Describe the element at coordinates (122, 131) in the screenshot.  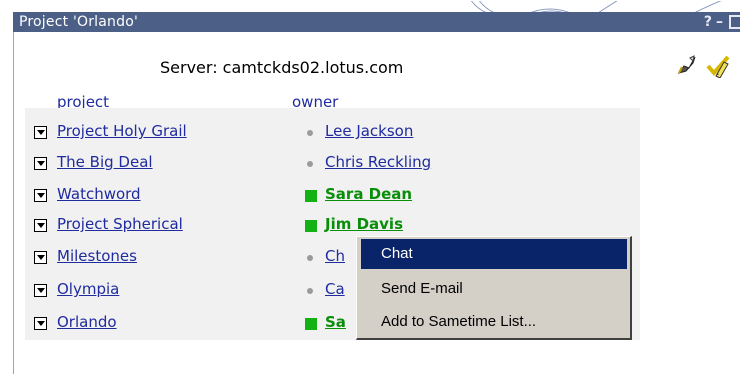
I see `project-link: Project Holy Grail` at that location.